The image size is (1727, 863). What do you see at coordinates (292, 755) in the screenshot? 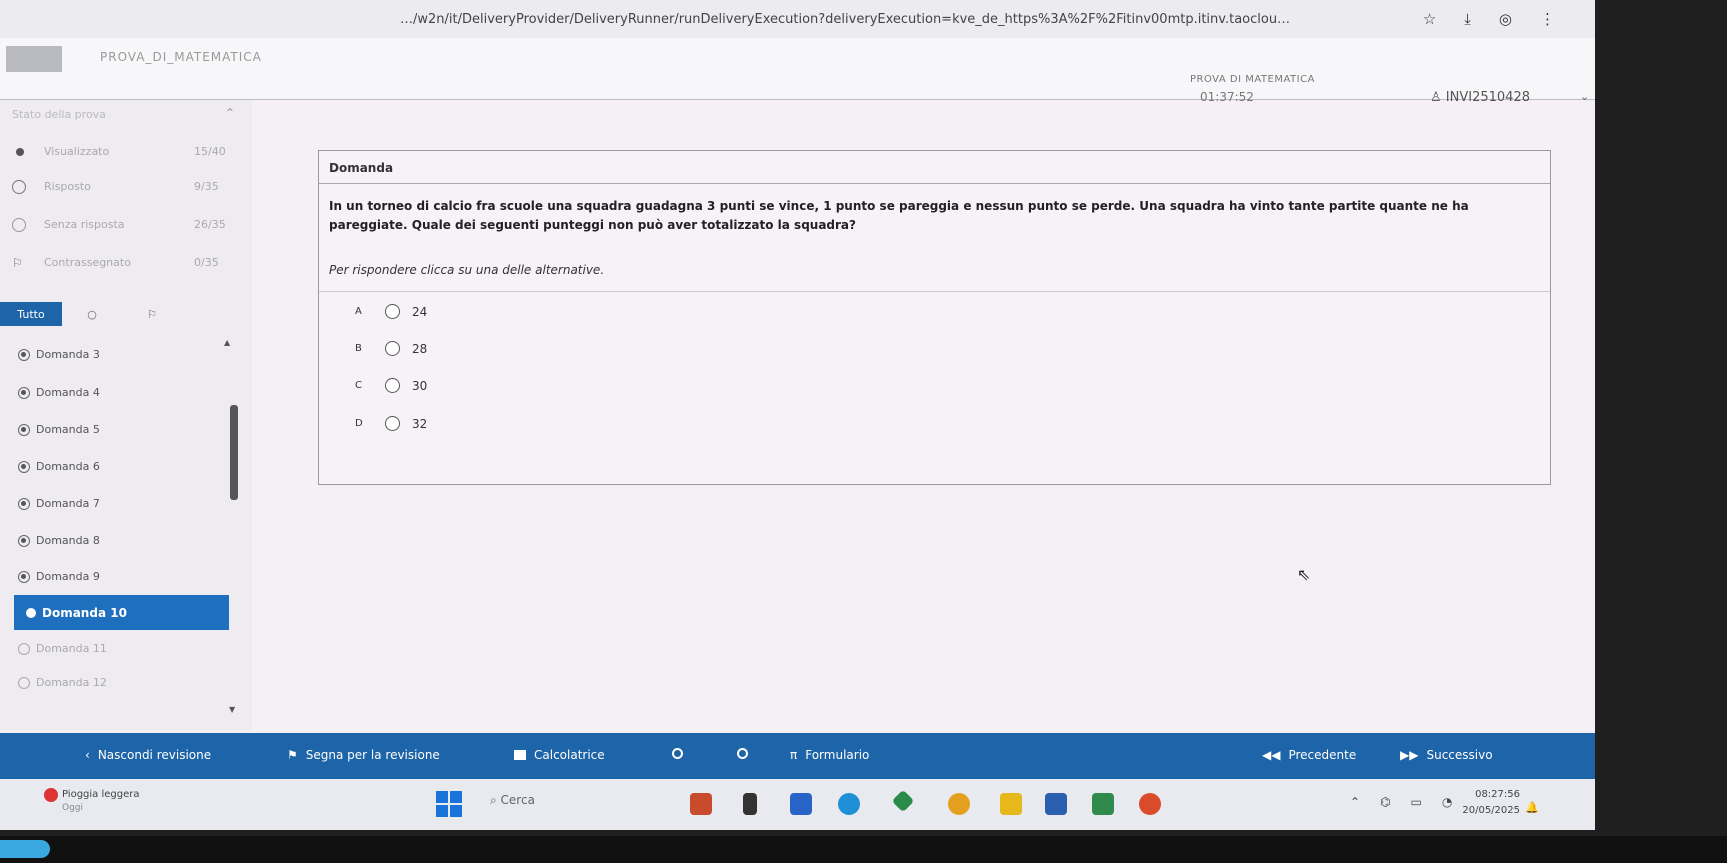
I see `flag-icon: ⚑` at bounding box center [292, 755].